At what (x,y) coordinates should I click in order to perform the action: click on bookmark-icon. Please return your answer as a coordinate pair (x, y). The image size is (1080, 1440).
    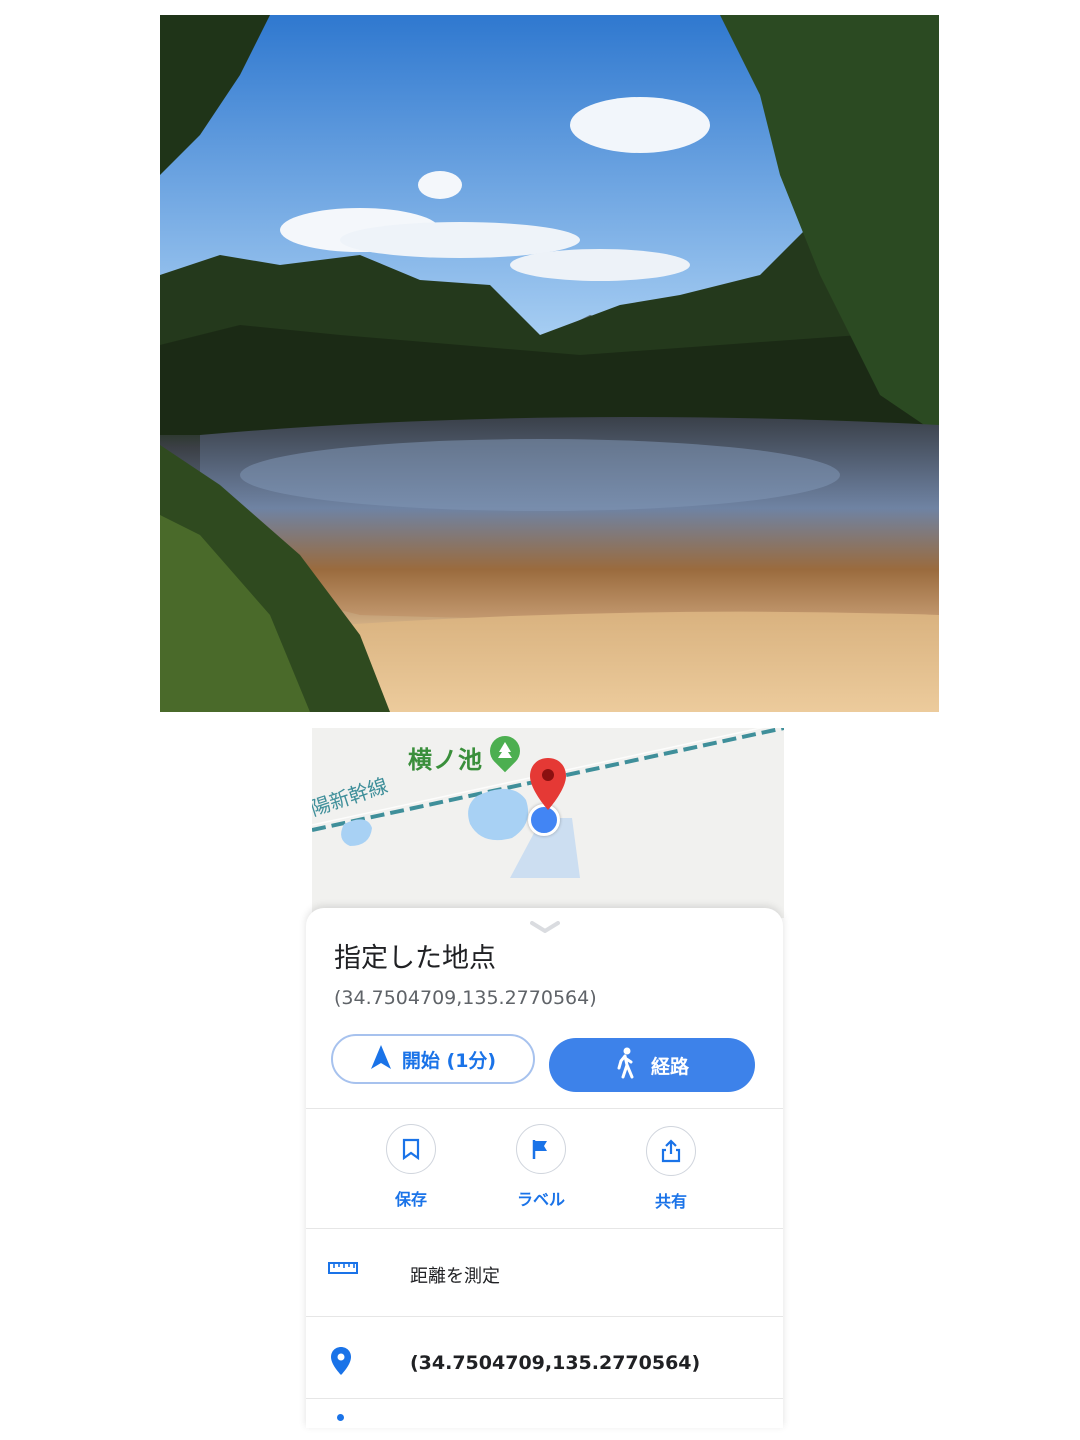
    Looking at the image, I should click on (411, 1149).